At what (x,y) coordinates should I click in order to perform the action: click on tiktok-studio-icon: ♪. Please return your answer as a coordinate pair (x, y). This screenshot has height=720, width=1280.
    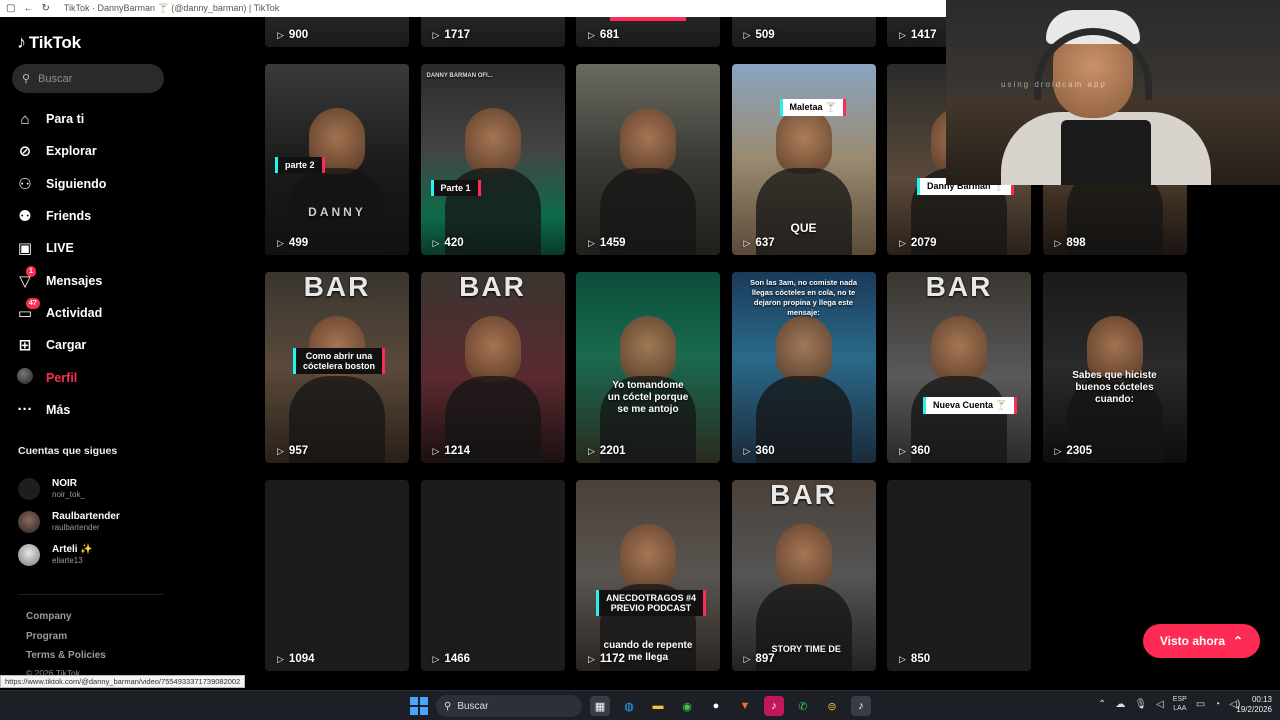
    Looking at the image, I should click on (774, 706).